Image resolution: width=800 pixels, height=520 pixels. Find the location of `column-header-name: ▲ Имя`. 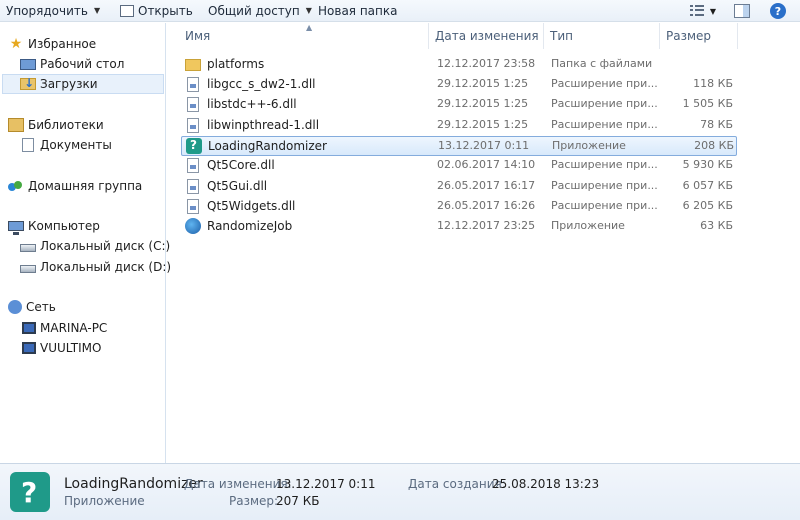

column-header-name: ▲ Имя is located at coordinates (304, 36).